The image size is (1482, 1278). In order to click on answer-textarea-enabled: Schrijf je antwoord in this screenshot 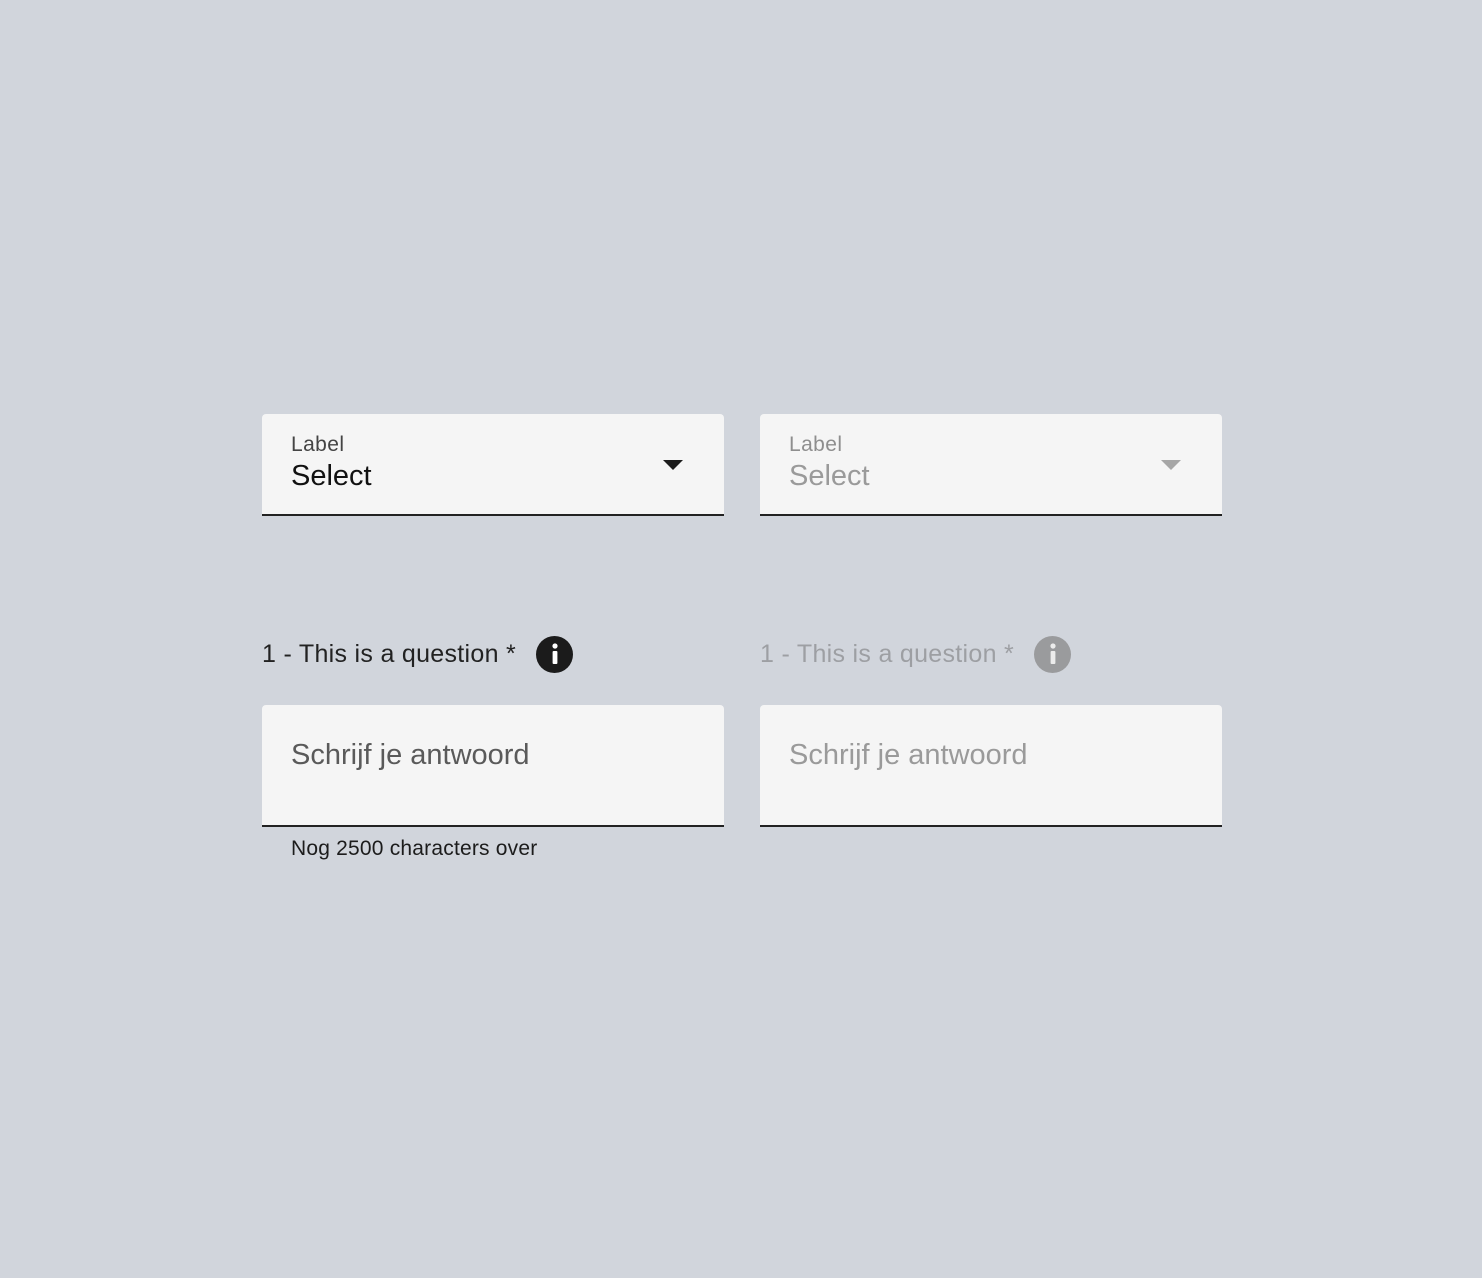, I will do `click(493, 766)`.